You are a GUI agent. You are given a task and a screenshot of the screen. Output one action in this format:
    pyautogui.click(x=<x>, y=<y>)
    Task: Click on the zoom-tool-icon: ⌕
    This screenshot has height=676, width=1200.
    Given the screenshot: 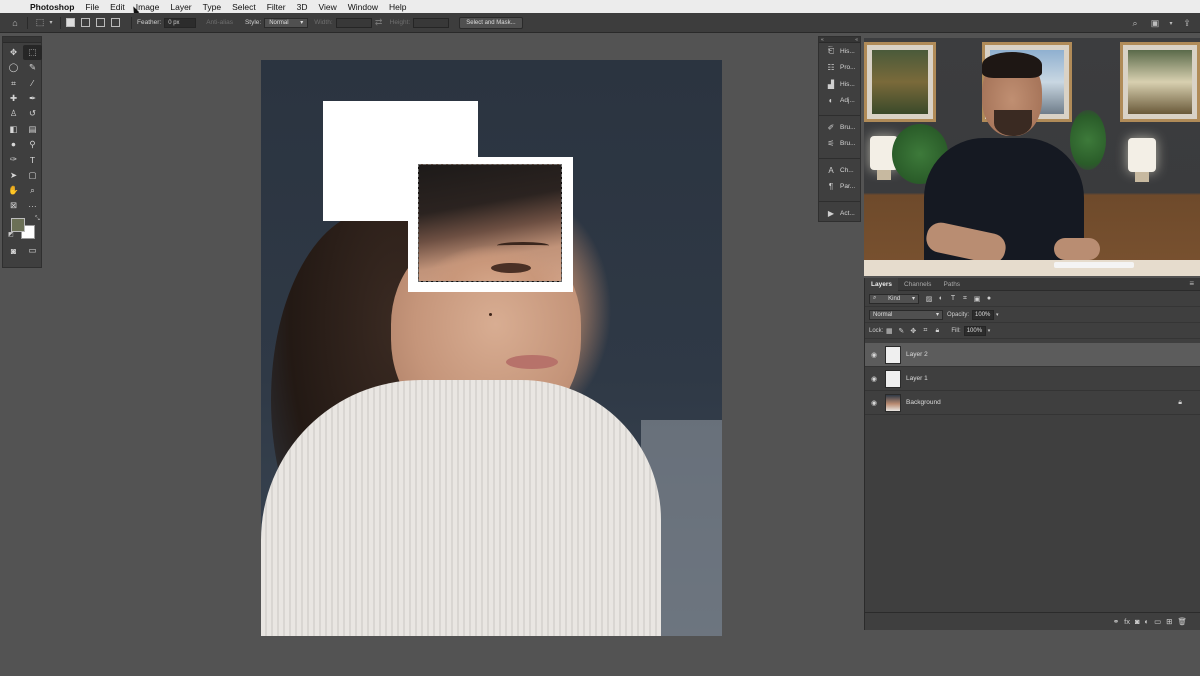 What is the action you would take?
    pyautogui.click(x=32, y=190)
    